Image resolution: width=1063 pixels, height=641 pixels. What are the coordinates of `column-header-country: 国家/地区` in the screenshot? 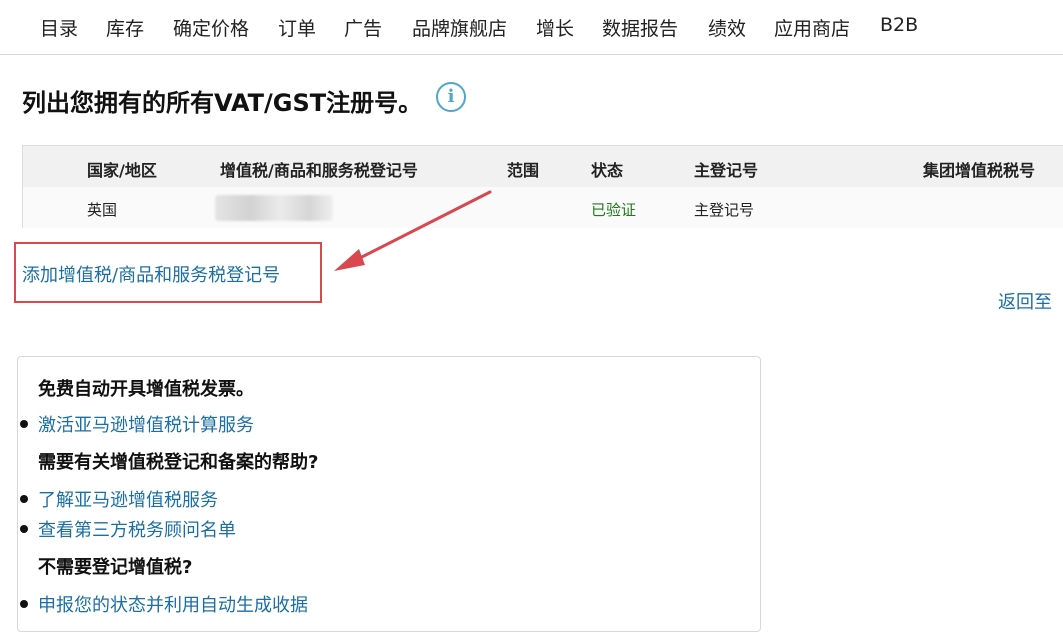 It's located at (122, 170).